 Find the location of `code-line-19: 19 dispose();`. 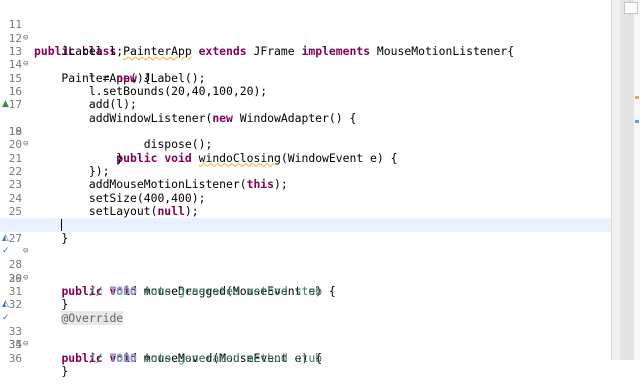

code-line-19: 19 dispose(); is located at coordinates (306, 131).